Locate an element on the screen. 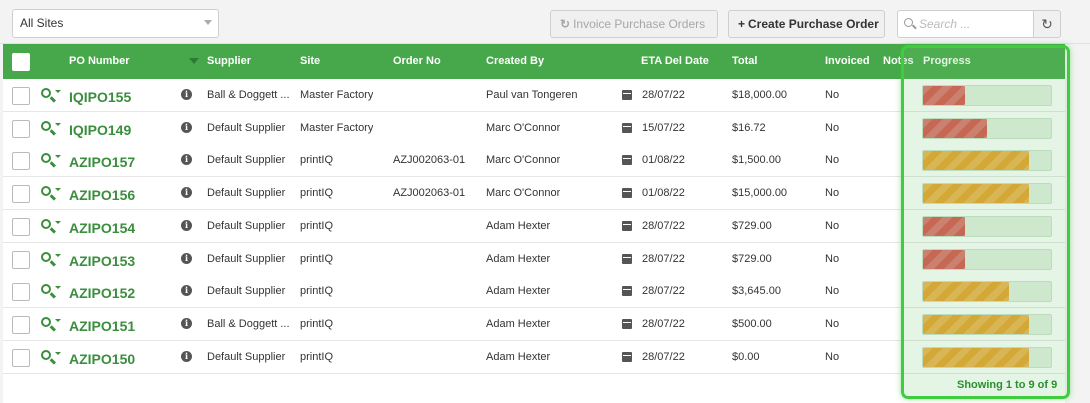 The width and height of the screenshot is (1090, 403). po-number-link: AZIPO153 is located at coordinates (102, 261).